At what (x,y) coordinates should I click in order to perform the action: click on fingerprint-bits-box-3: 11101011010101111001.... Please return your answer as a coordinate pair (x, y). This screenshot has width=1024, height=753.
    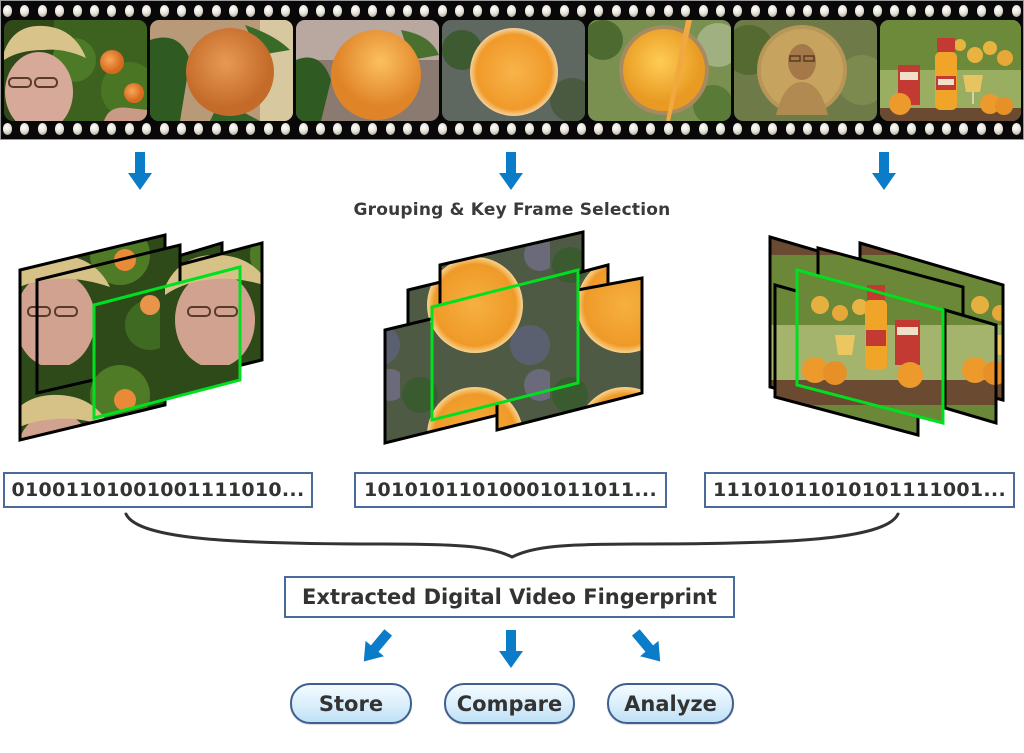
    Looking at the image, I should click on (859, 490).